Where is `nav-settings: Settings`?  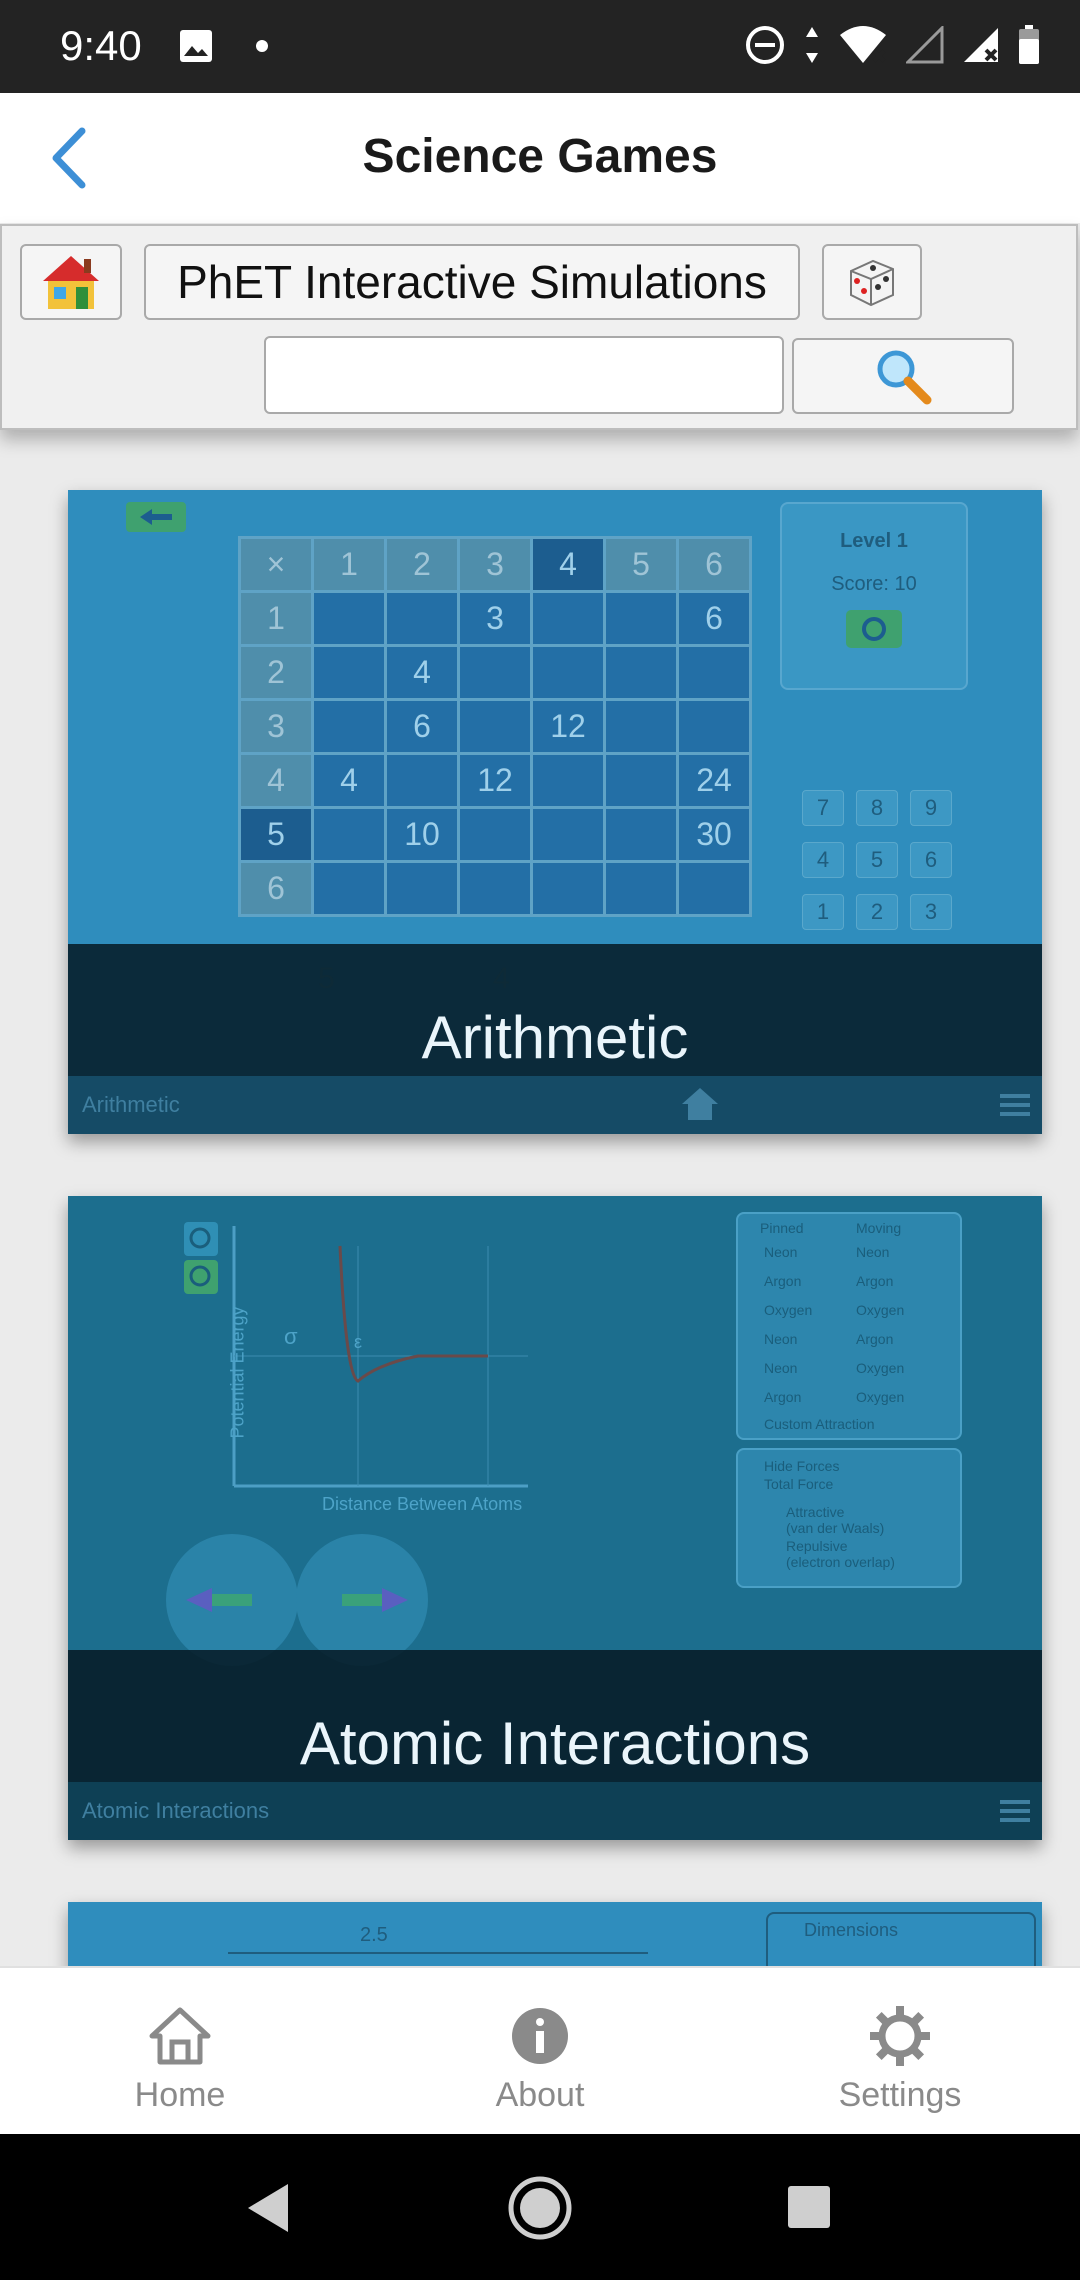
nav-settings: Settings is located at coordinates (900, 2052).